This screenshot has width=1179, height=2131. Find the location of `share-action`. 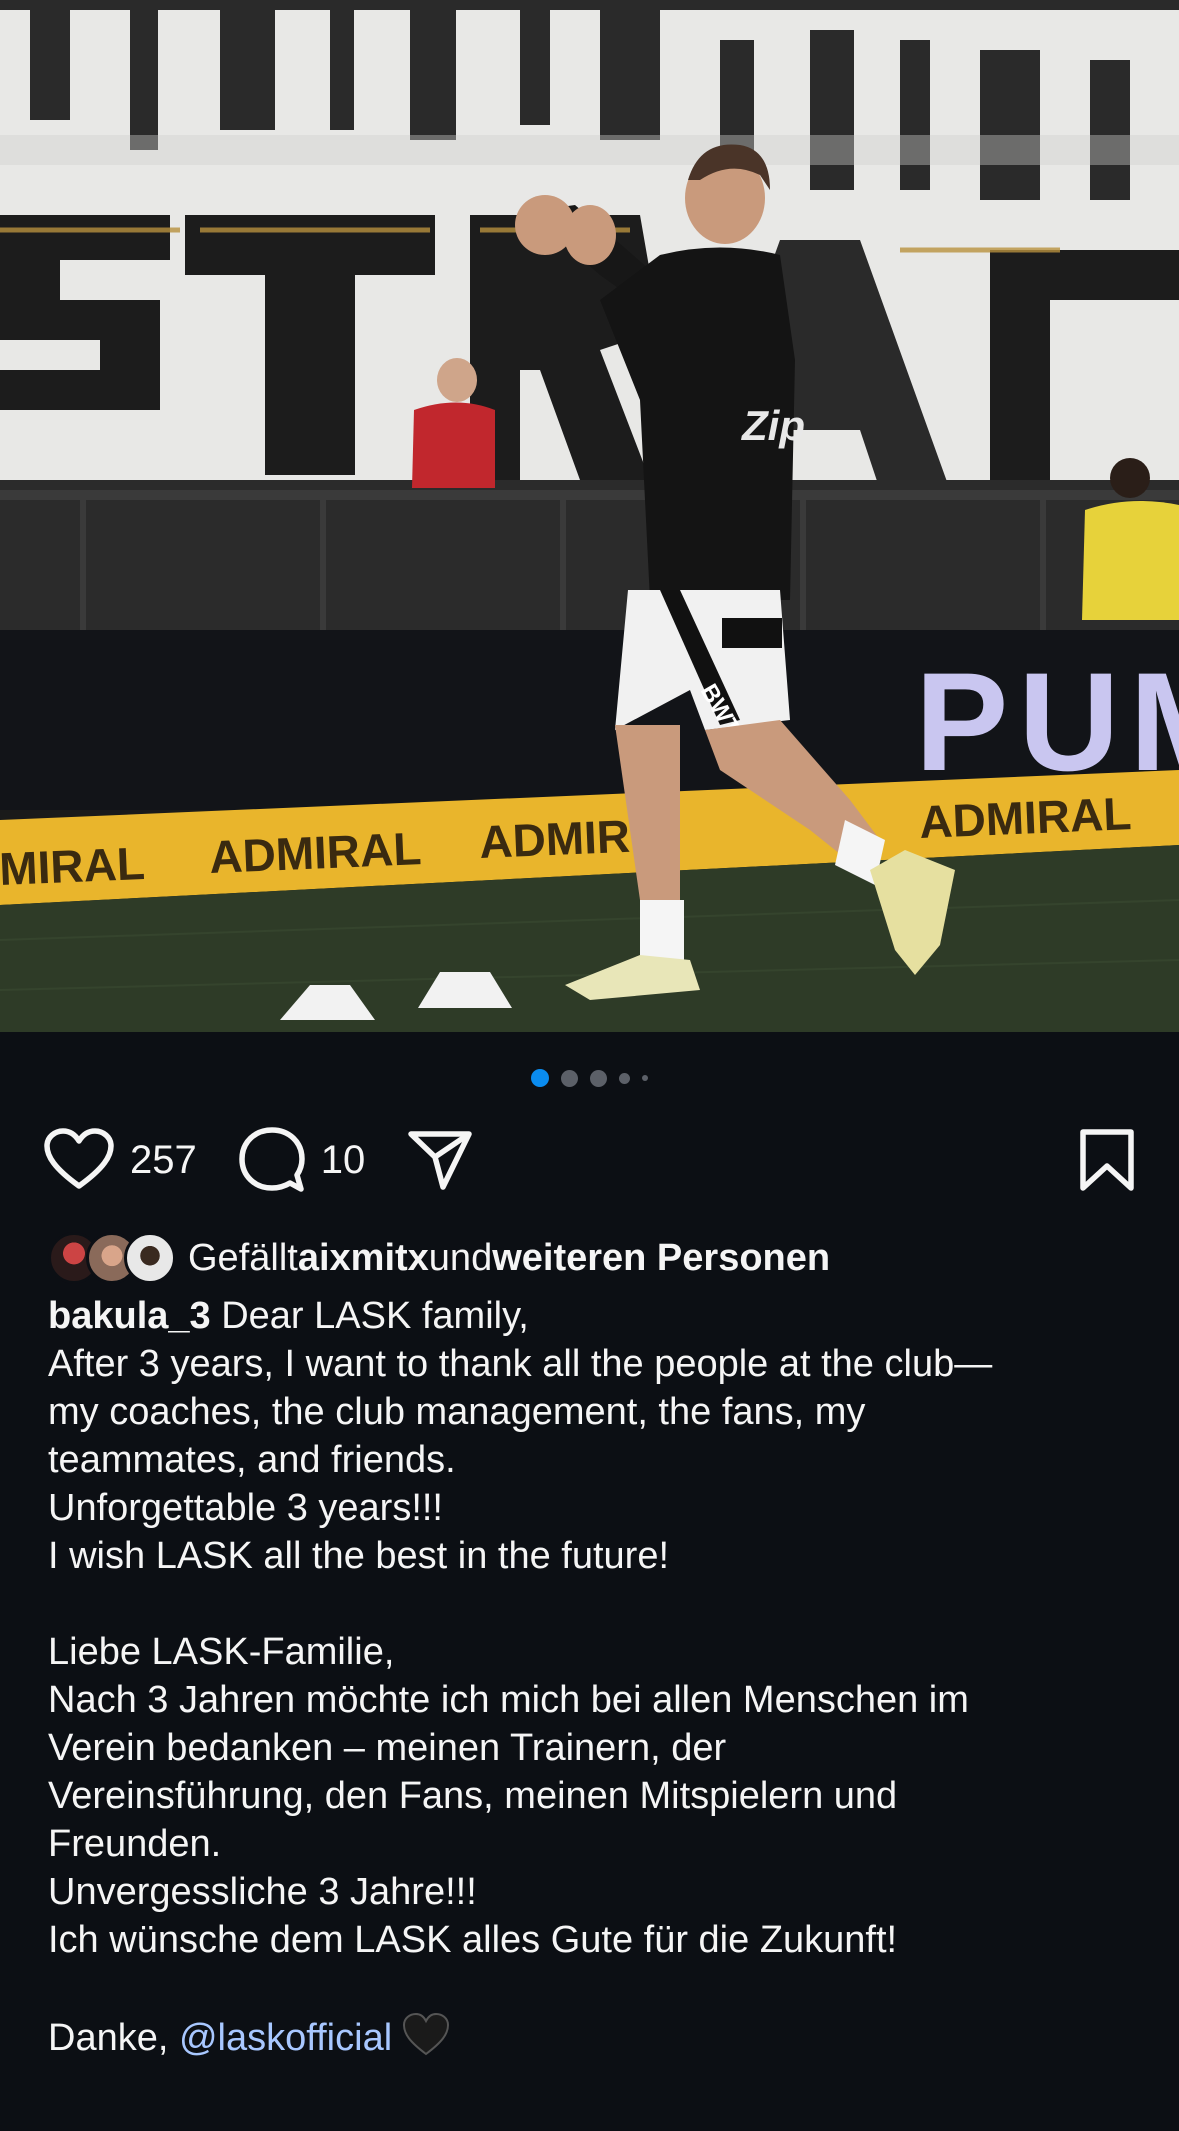

share-action is located at coordinates (440, 1160).